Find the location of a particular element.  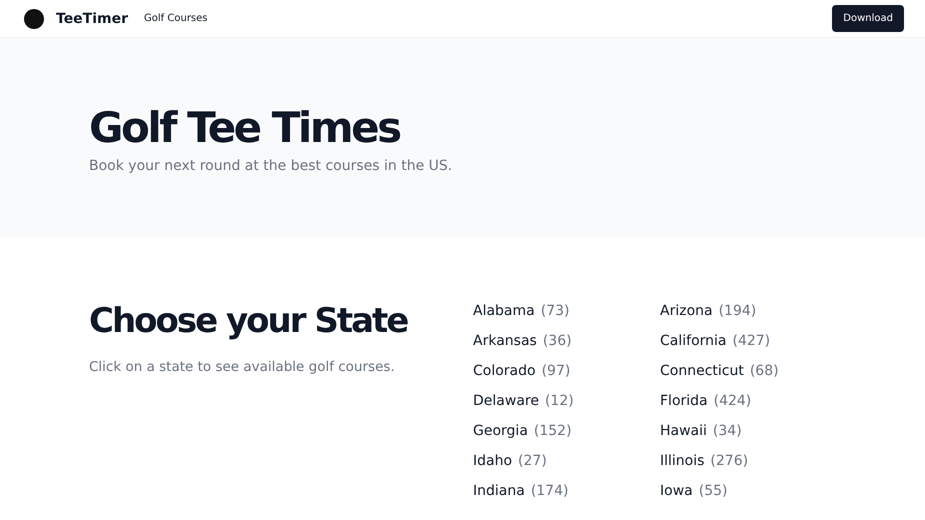

logo-icon is located at coordinates (34, 18).